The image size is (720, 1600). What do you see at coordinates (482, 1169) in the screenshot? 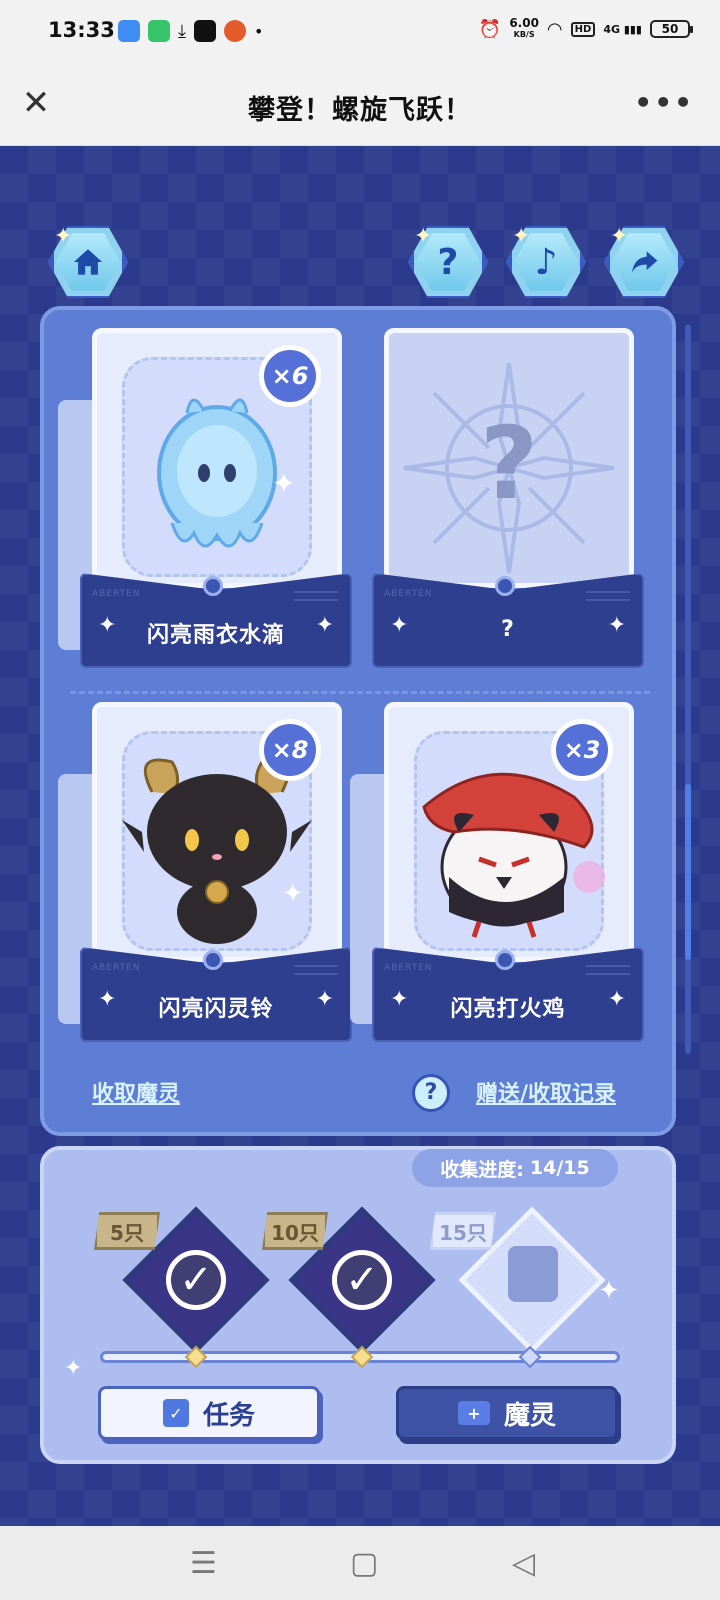
I see `progress-label: 收集进度:` at bounding box center [482, 1169].